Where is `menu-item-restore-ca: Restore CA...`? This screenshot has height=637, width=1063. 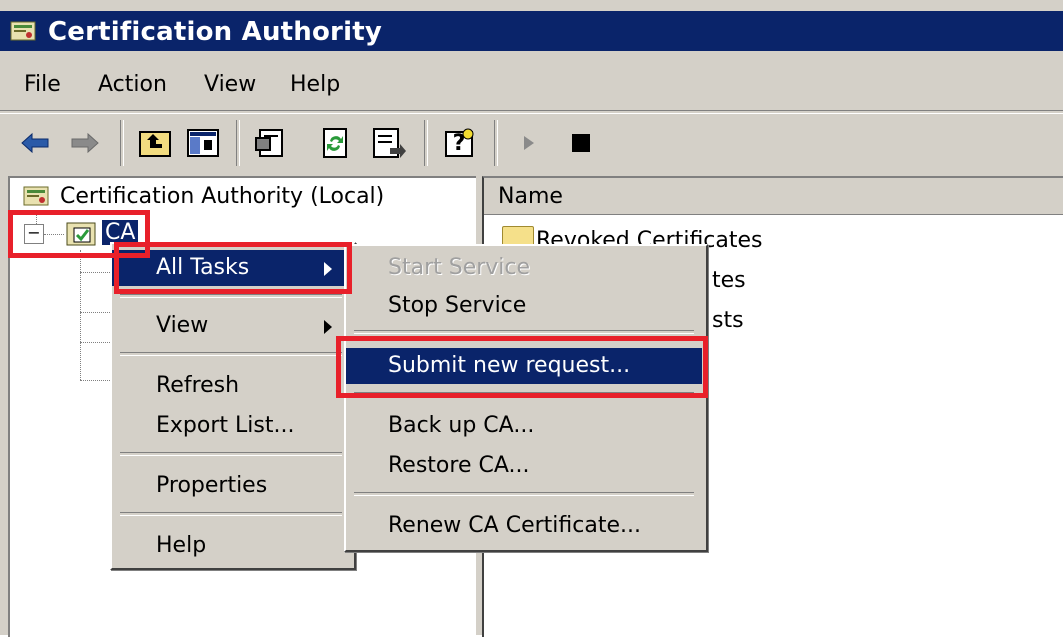 menu-item-restore-ca: Restore CA... is located at coordinates (524, 466).